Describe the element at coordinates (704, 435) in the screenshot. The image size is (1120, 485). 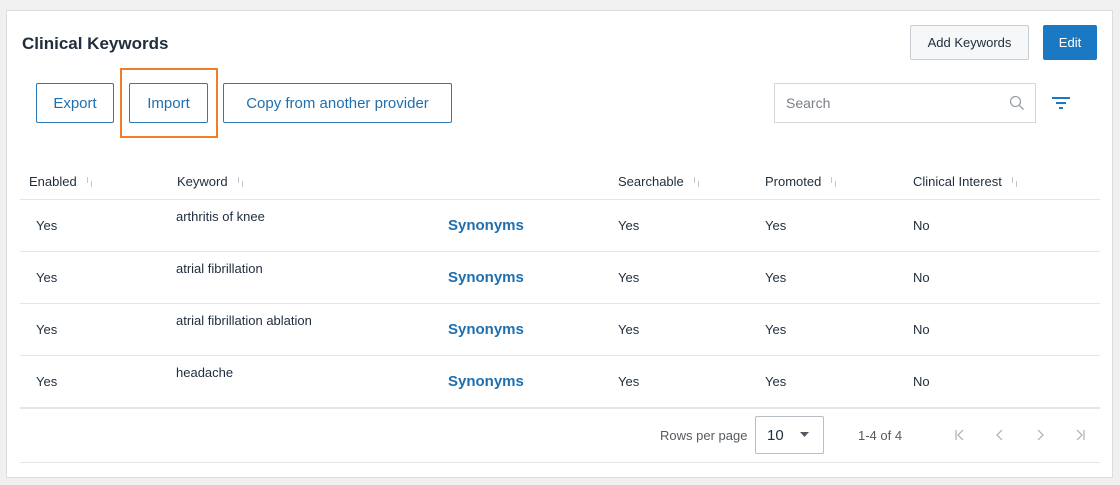
I see `rows-per-page-label: Rows per page` at that location.